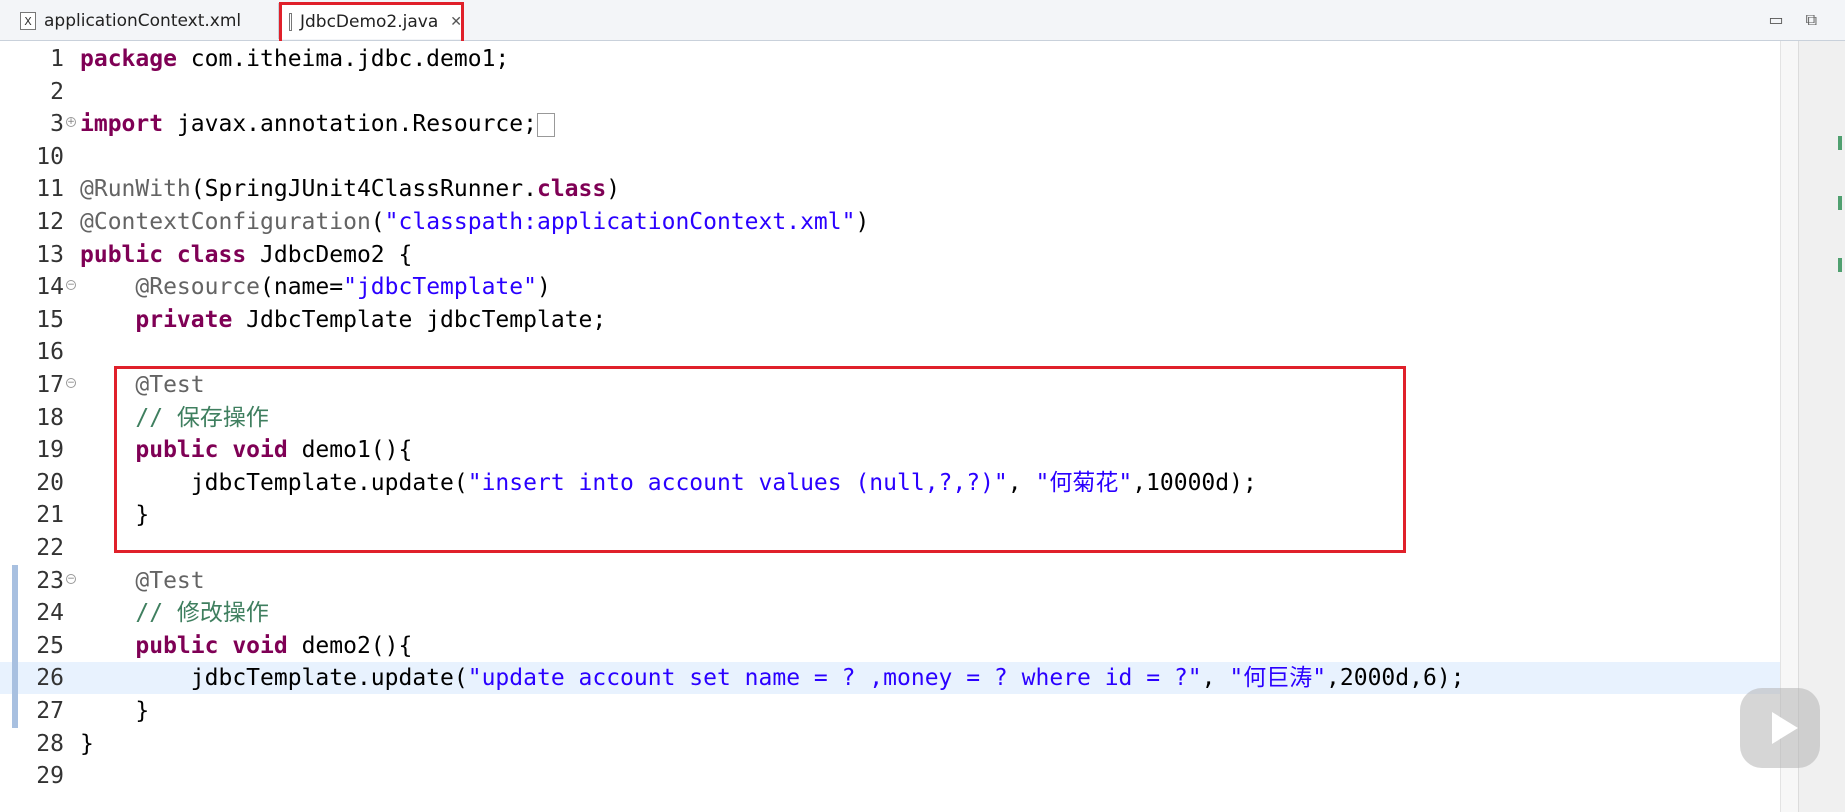  I want to click on line-number: 22, so click(50, 548).